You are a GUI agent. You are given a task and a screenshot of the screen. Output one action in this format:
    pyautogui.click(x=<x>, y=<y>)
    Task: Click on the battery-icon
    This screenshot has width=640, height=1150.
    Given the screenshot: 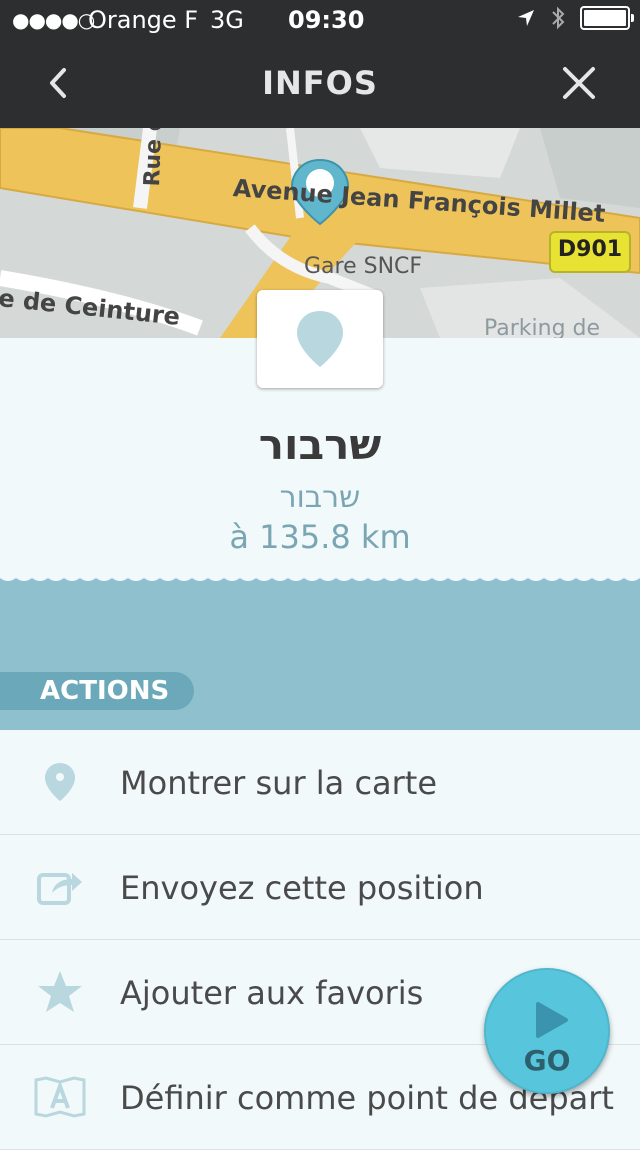 What is the action you would take?
    pyautogui.click(x=607, y=18)
    